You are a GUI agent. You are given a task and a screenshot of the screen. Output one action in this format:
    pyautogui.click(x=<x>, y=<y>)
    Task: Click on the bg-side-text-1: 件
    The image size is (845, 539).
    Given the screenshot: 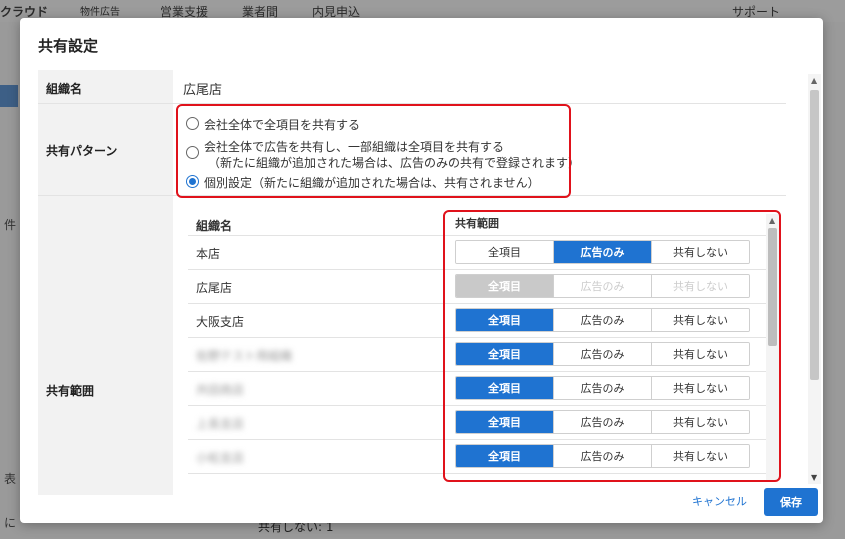 What is the action you would take?
    pyautogui.click(x=10, y=225)
    